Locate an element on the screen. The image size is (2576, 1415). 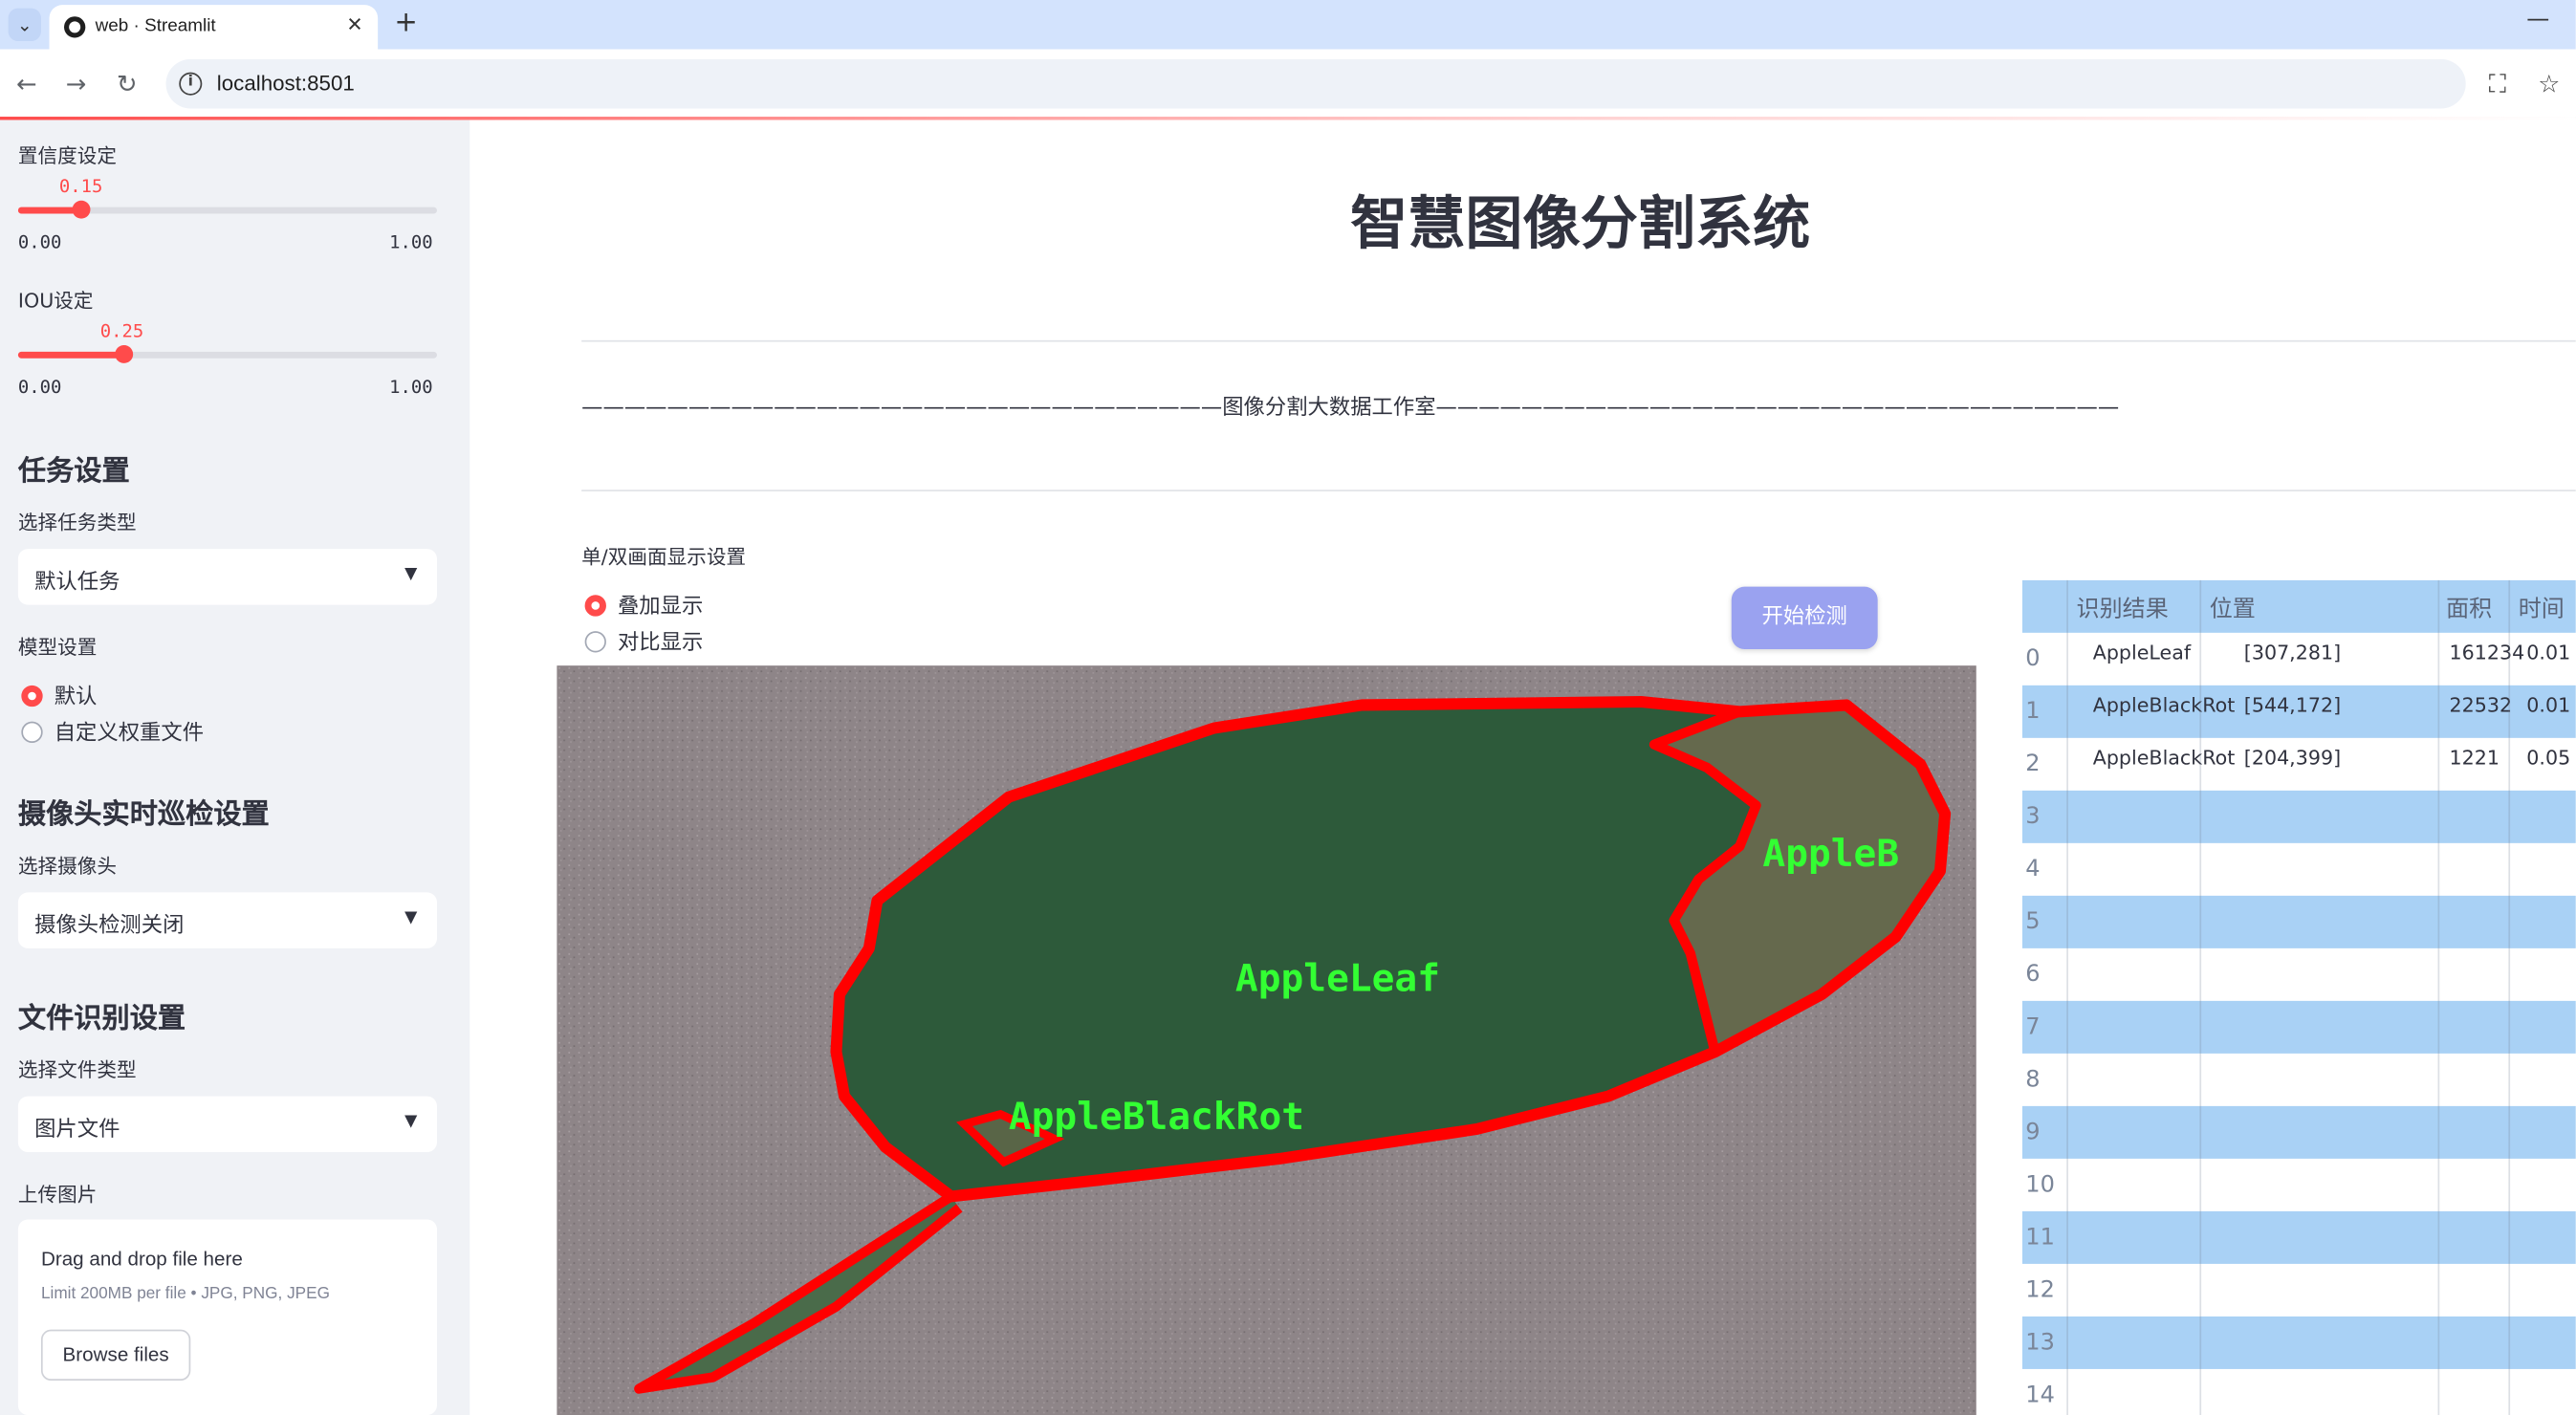
confidence-value: 0.15 is located at coordinates (80, 186).